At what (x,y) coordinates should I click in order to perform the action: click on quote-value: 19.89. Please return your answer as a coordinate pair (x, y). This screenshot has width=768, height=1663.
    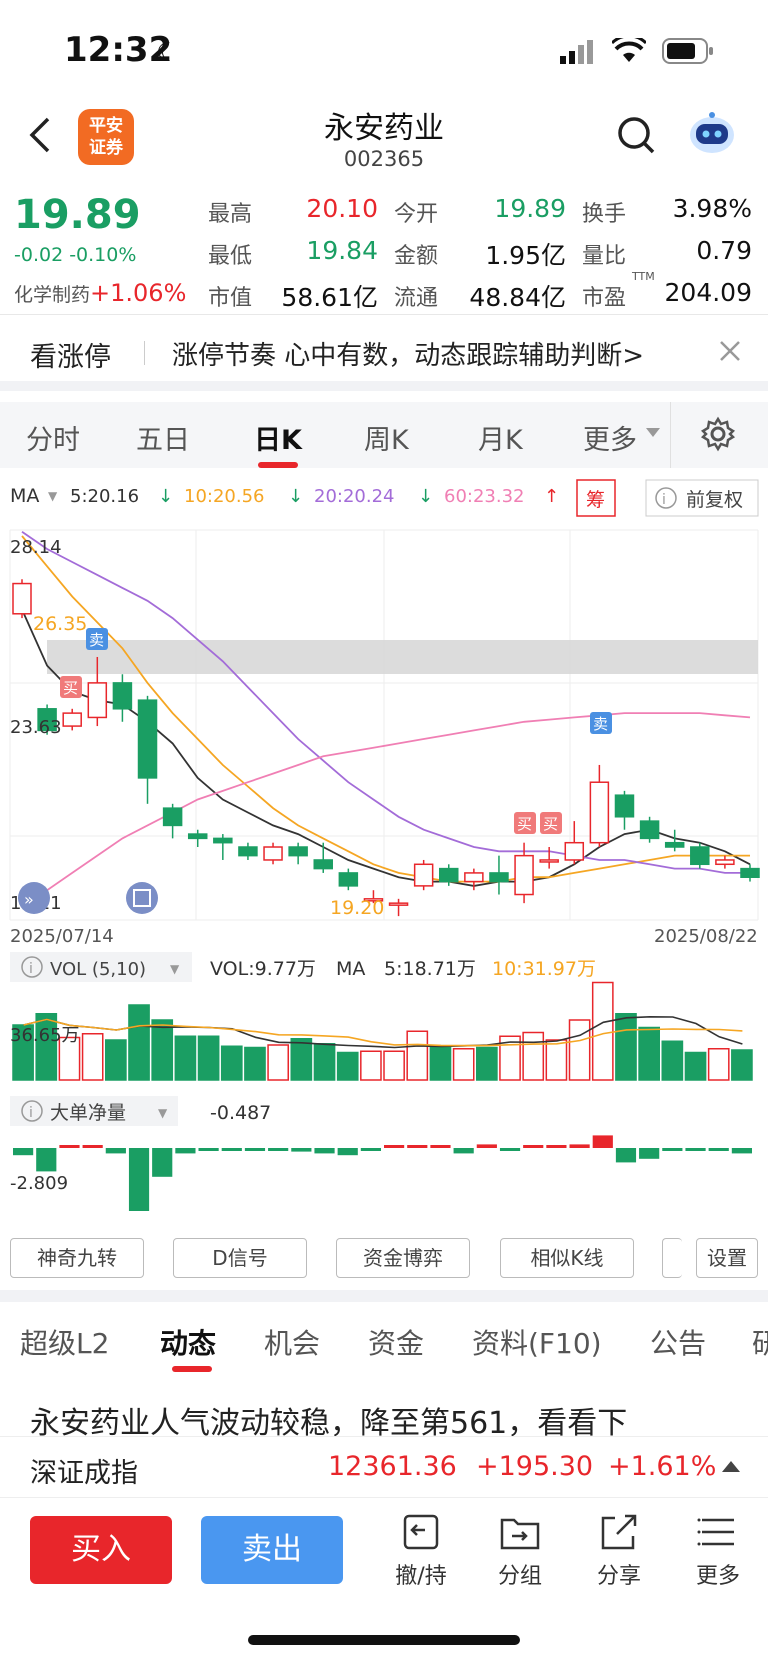
    Looking at the image, I should click on (530, 208).